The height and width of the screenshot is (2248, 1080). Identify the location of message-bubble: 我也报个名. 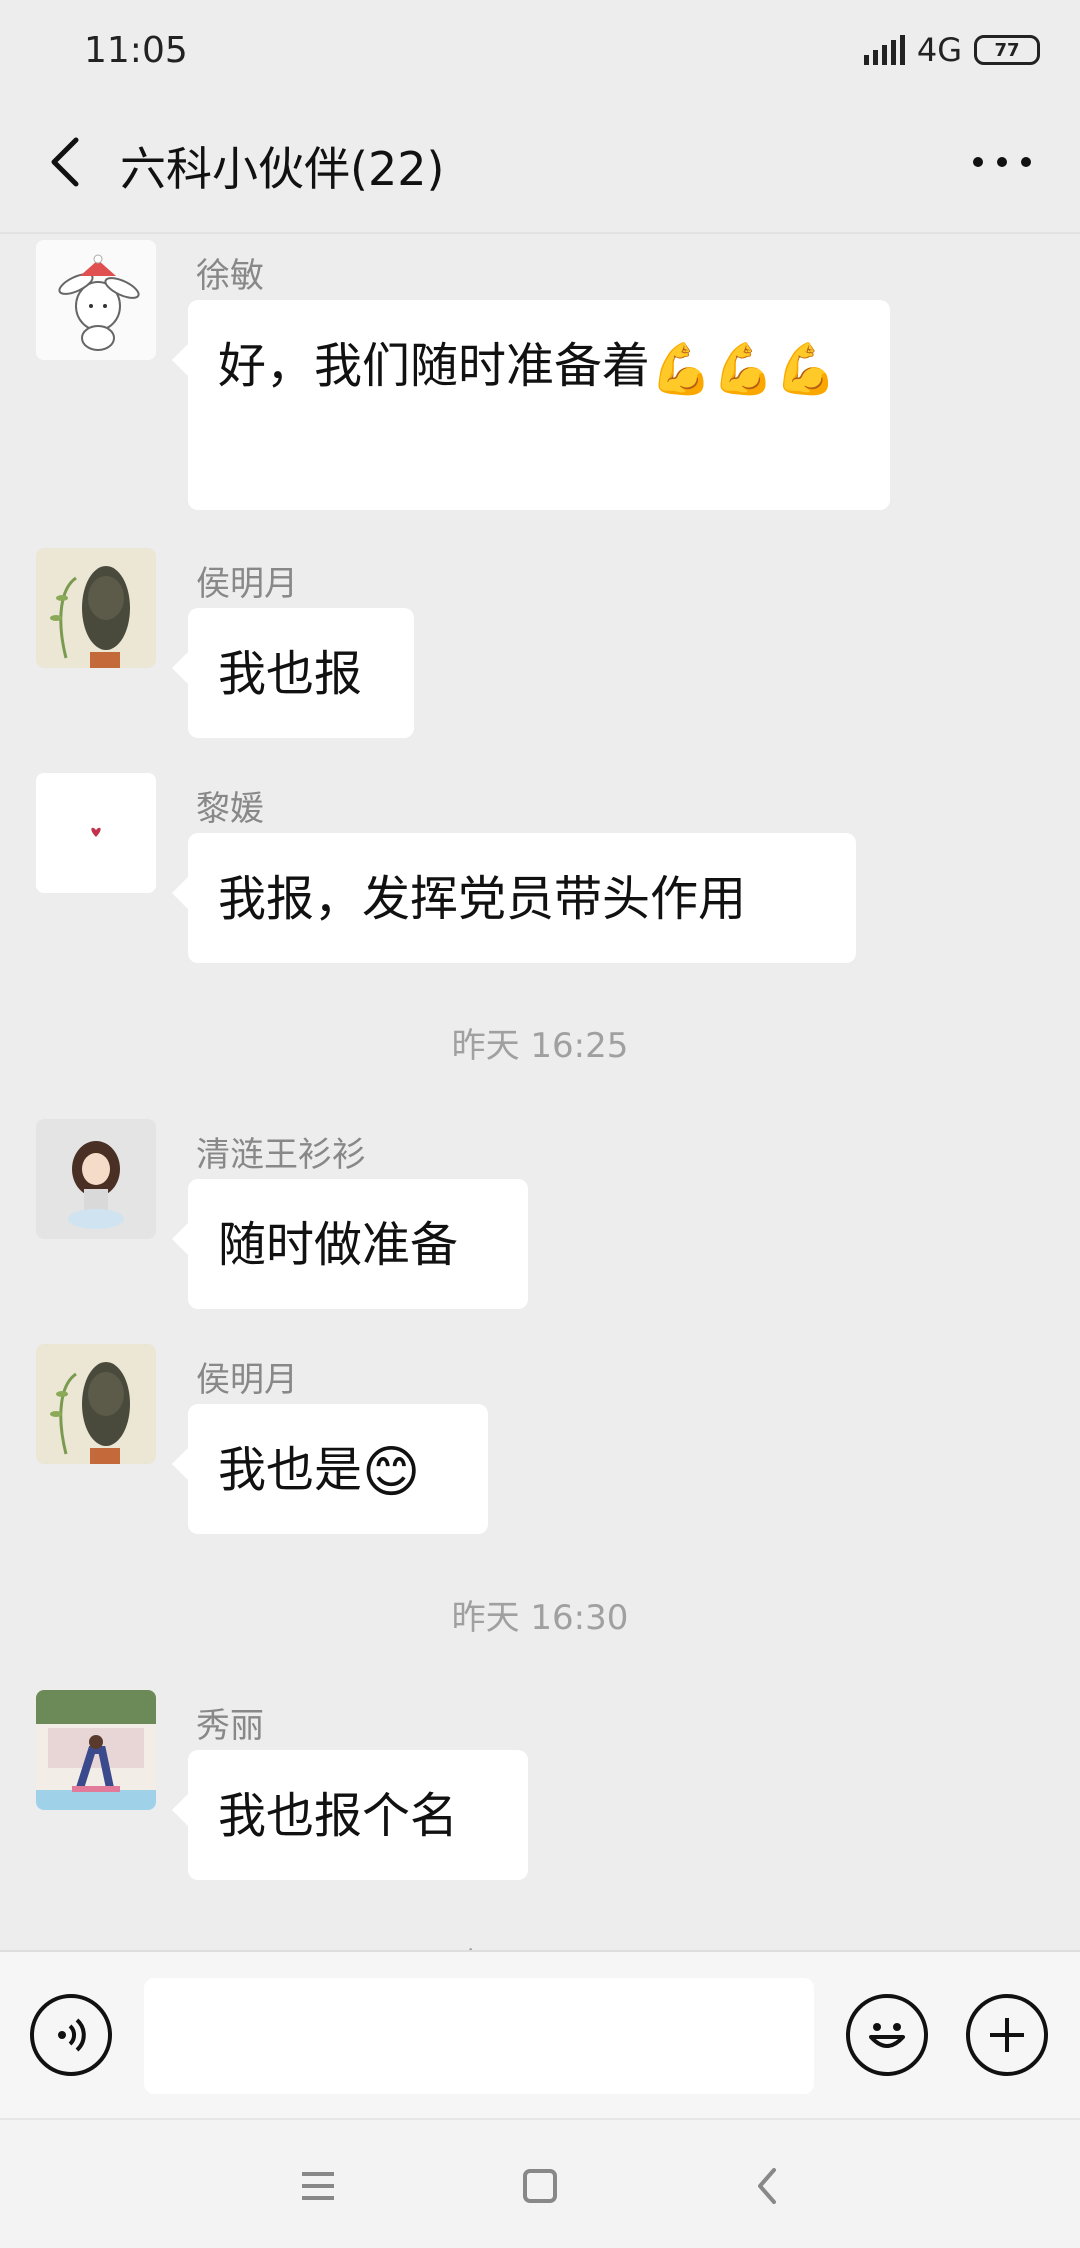
(350, 1815).